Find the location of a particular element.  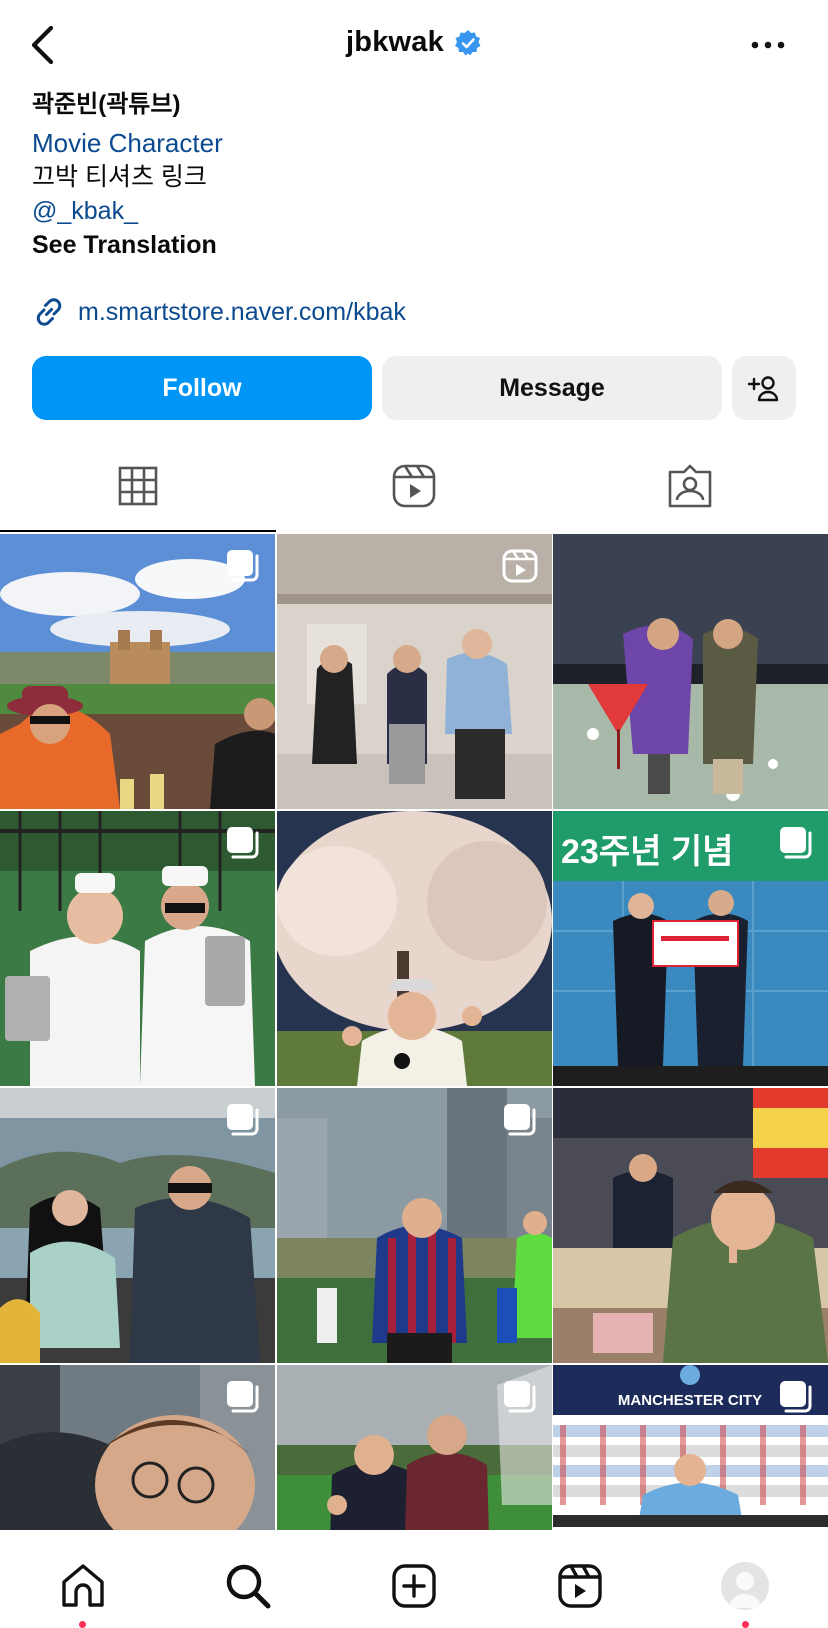

post-tile: 23주년 기념 is located at coordinates (690, 948).